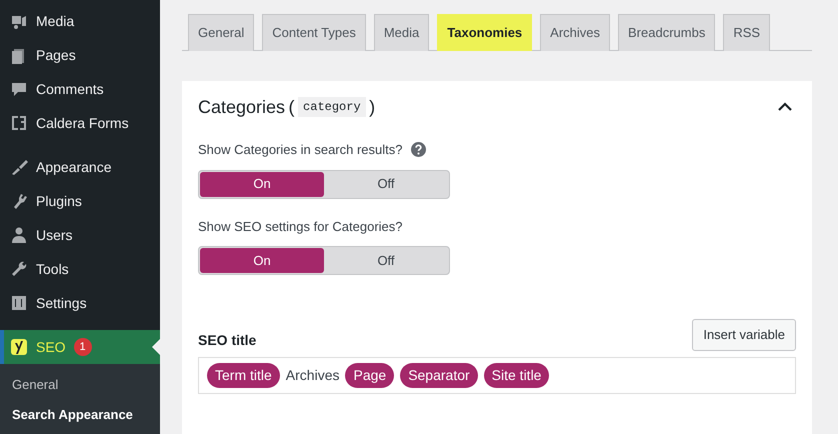  I want to click on title-input-field: Term title Archives Page Separator Site title, so click(497, 375).